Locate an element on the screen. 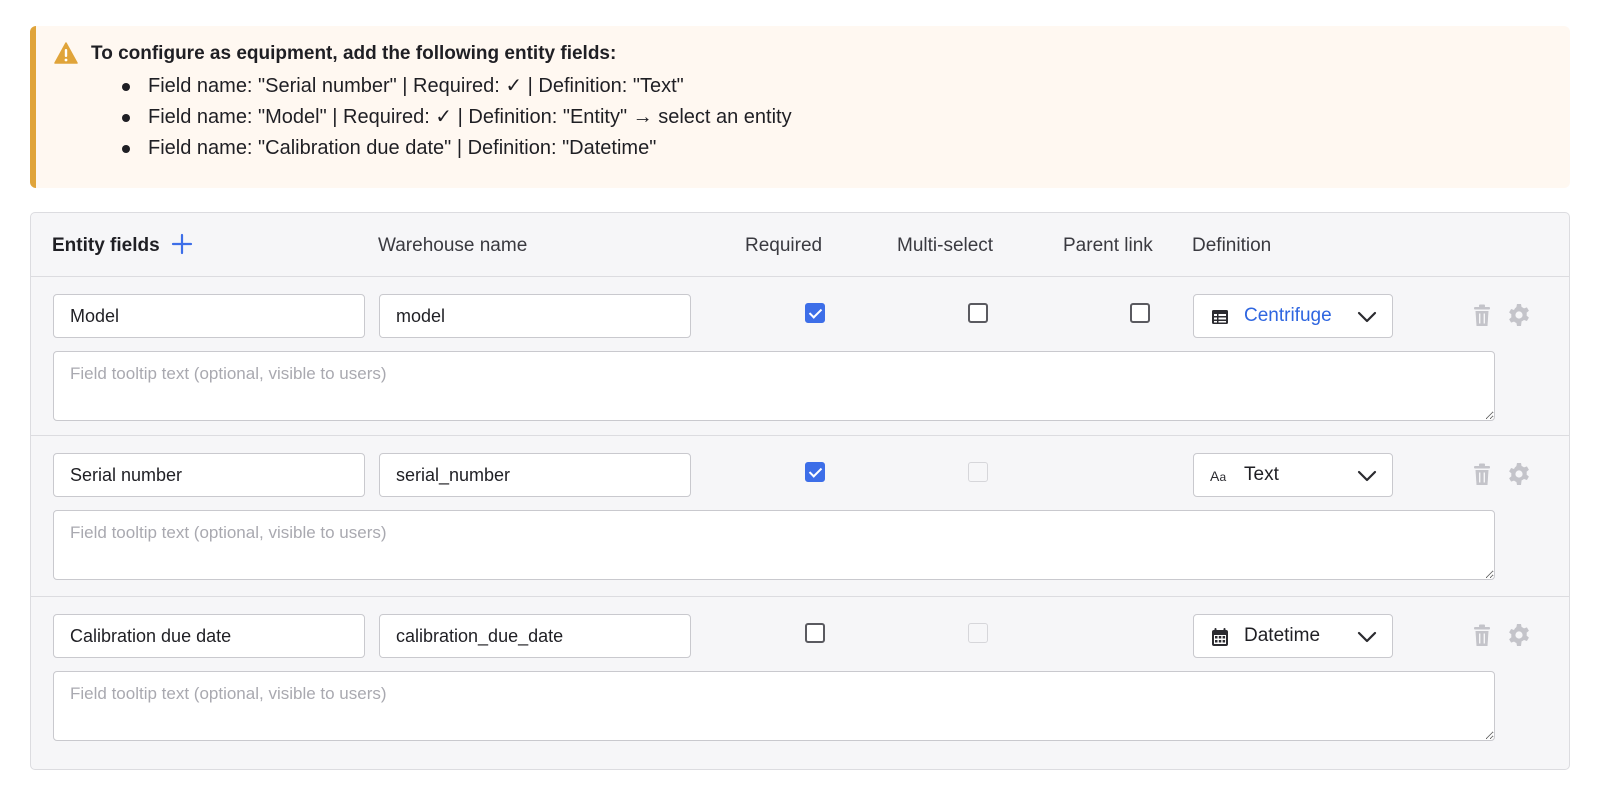 Image resolution: width=1600 pixels, height=791 pixels. table-icon is located at coordinates (1220, 317).